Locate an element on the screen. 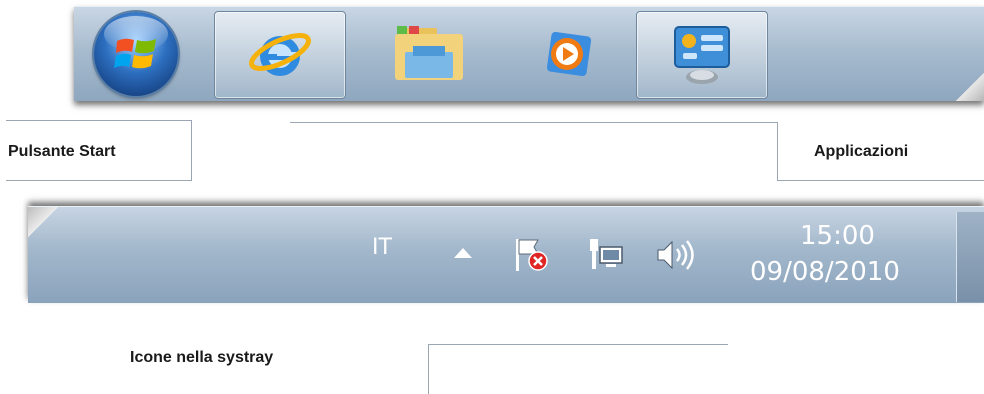 This screenshot has height=394, width=984. action-center-flag-icon is located at coordinates (532, 255).